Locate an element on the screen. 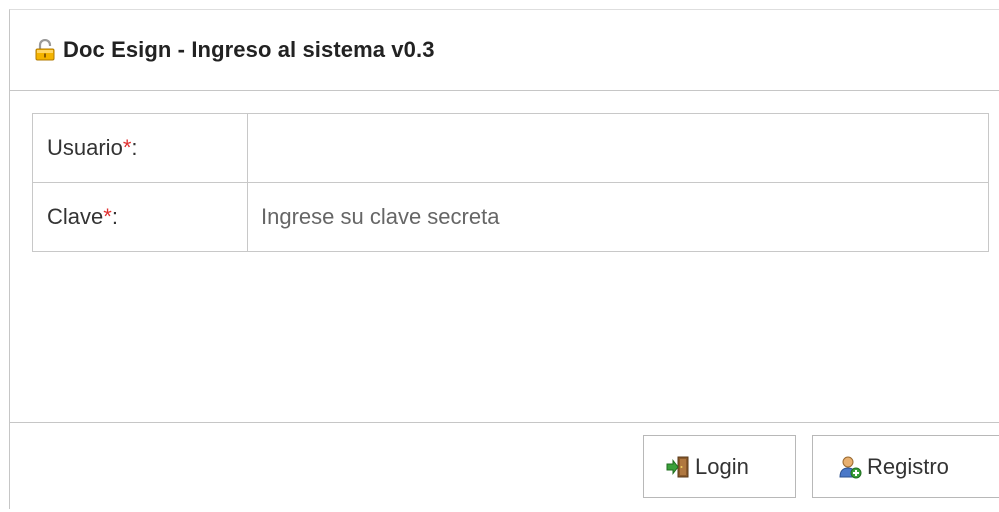 Image resolution: width=999 pixels, height=512 pixels. registro-label: Registro is located at coordinates (908, 466).